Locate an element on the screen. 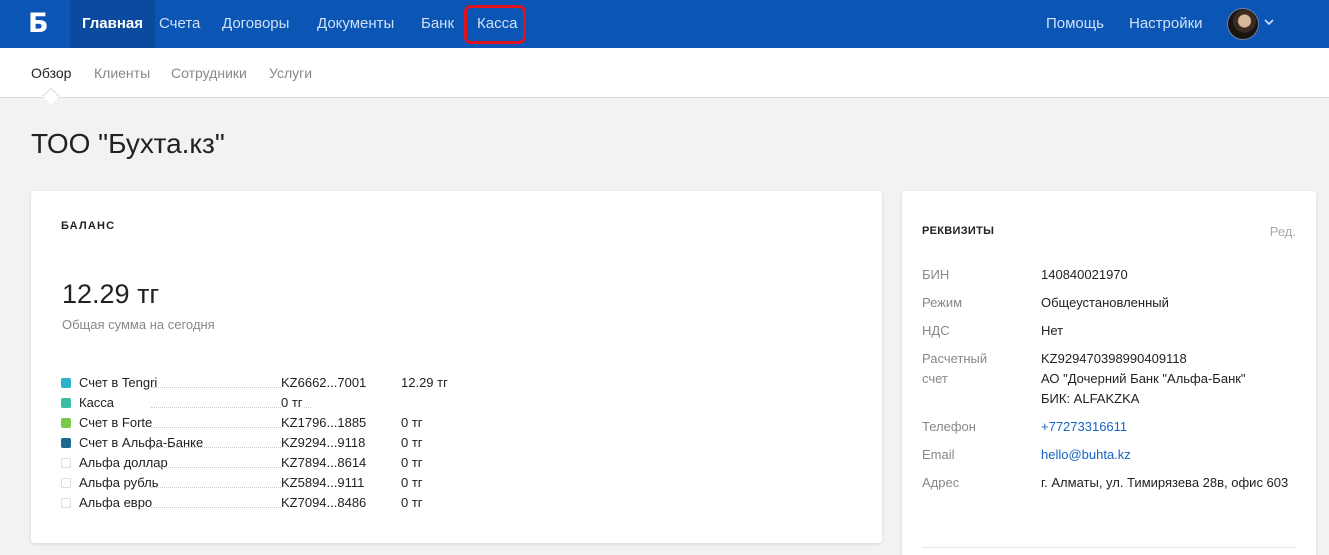 The height and width of the screenshot is (555, 1329). account-number: 0 тг is located at coordinates (292, 402).